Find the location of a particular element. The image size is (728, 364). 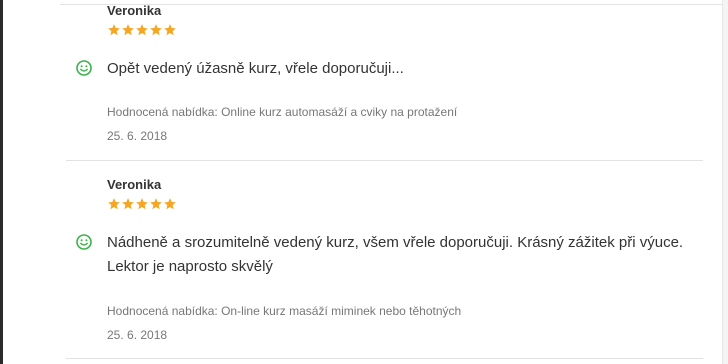

rating-stars is located at coordinates (142, 204).